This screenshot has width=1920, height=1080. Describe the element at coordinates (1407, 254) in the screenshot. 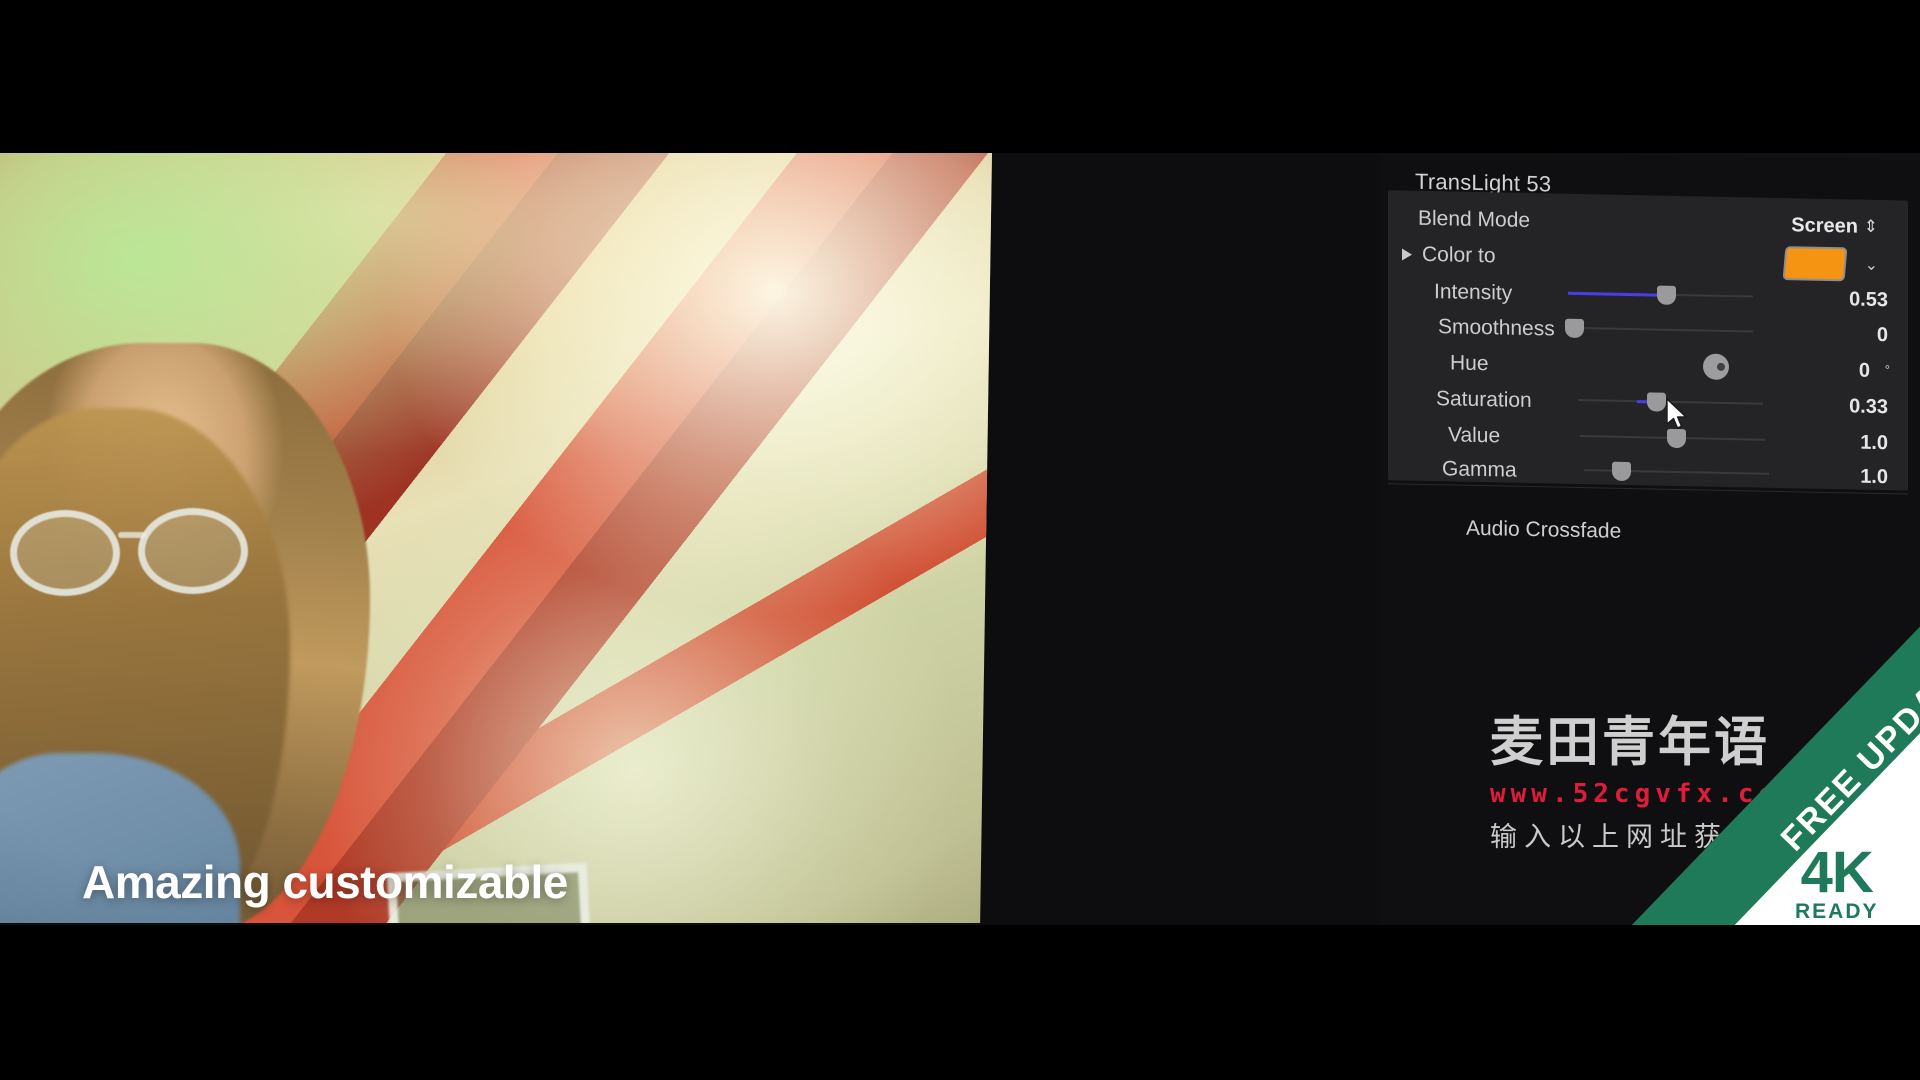

I see `disclosure-triangle-icon` at that location.